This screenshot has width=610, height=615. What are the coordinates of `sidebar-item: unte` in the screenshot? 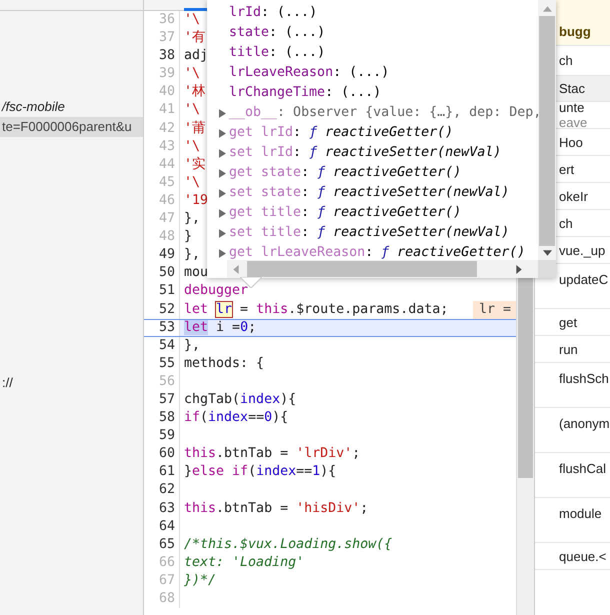 It's located at (584, 107).